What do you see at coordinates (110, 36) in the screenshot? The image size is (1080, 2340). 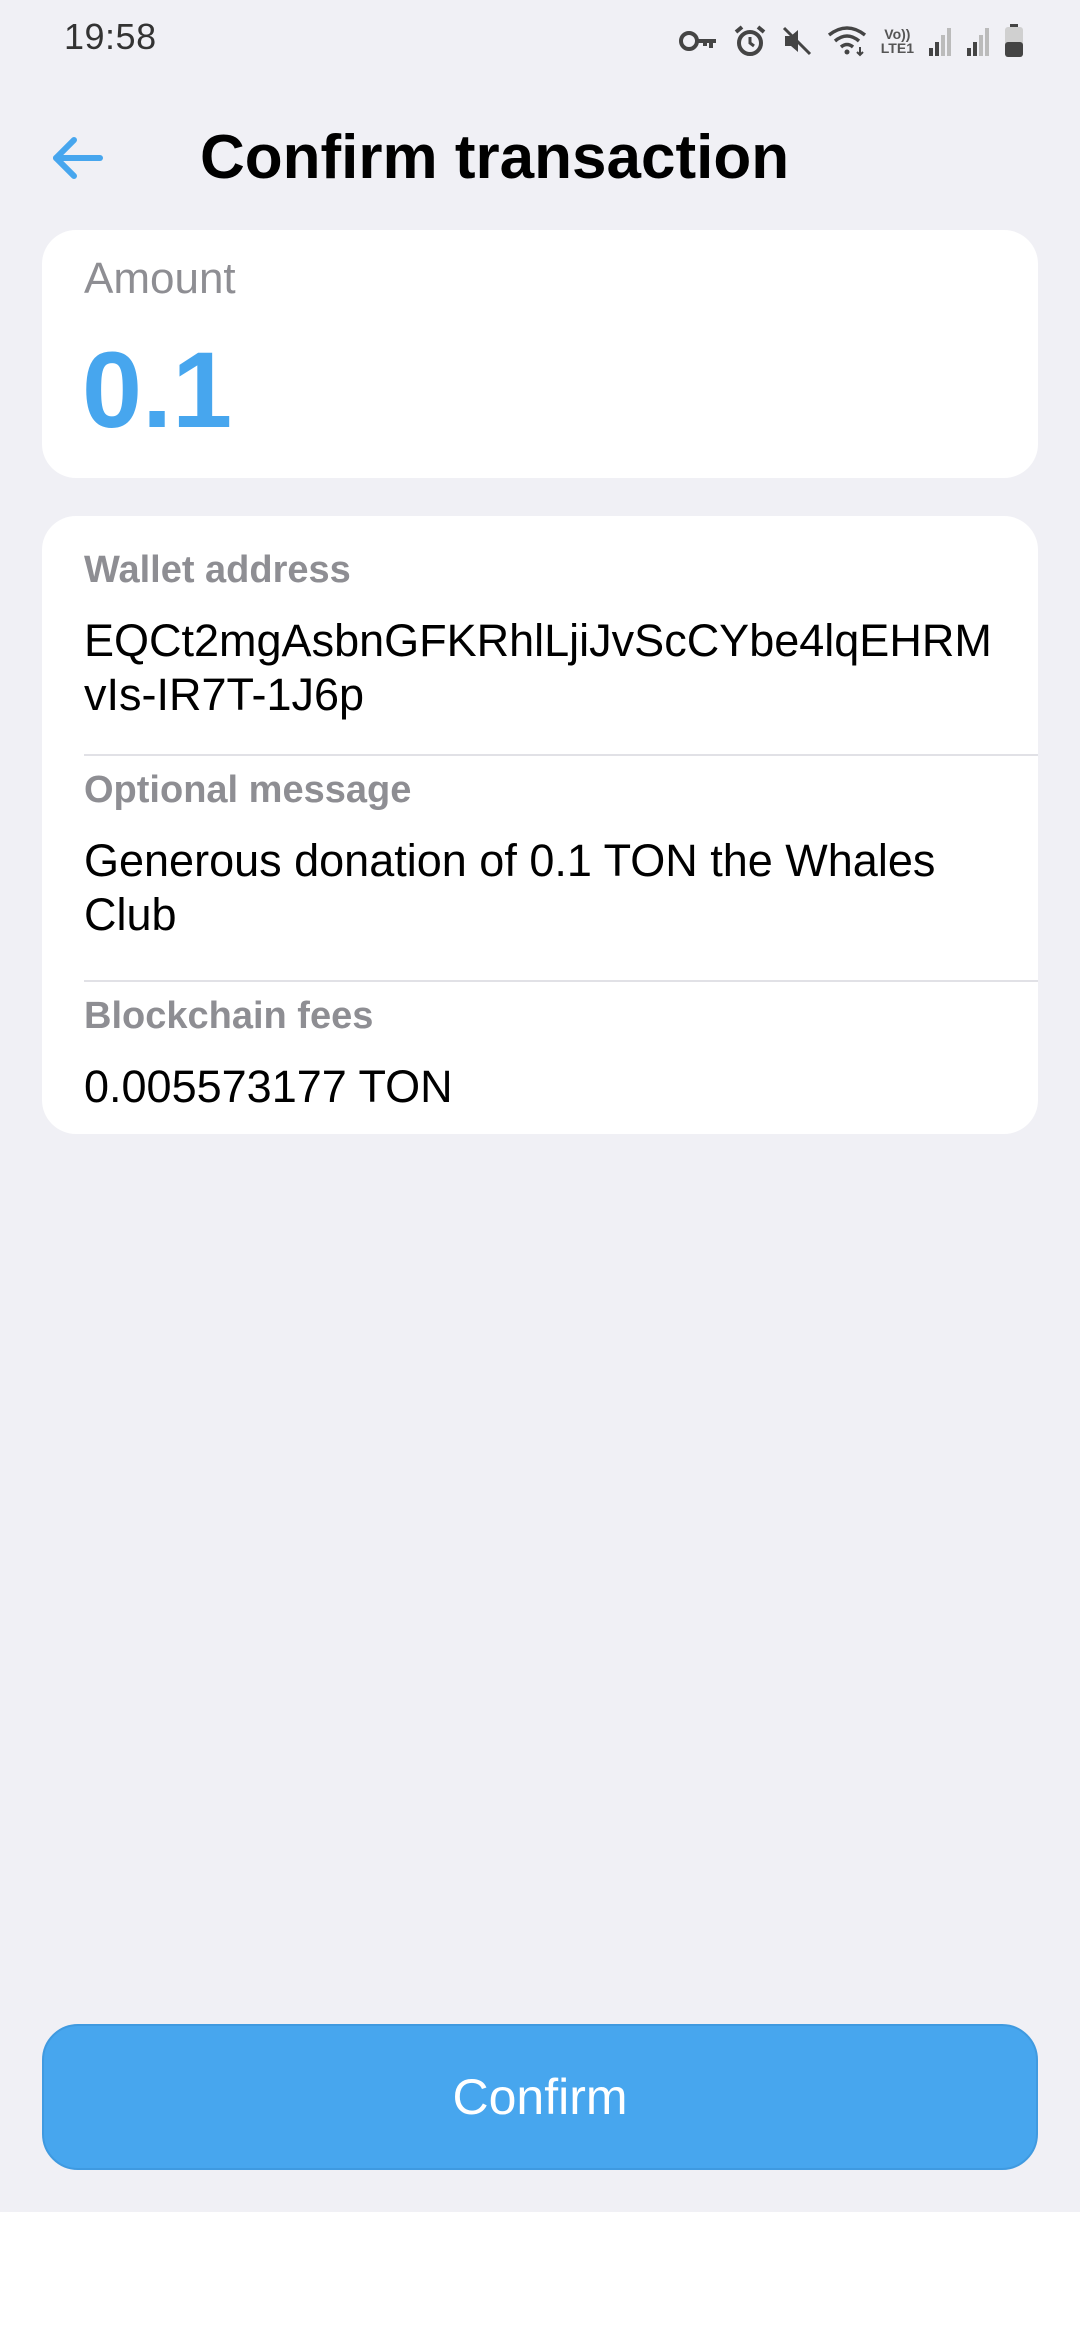 I see `status-time: 19:58` at bounding box center [110, 36].